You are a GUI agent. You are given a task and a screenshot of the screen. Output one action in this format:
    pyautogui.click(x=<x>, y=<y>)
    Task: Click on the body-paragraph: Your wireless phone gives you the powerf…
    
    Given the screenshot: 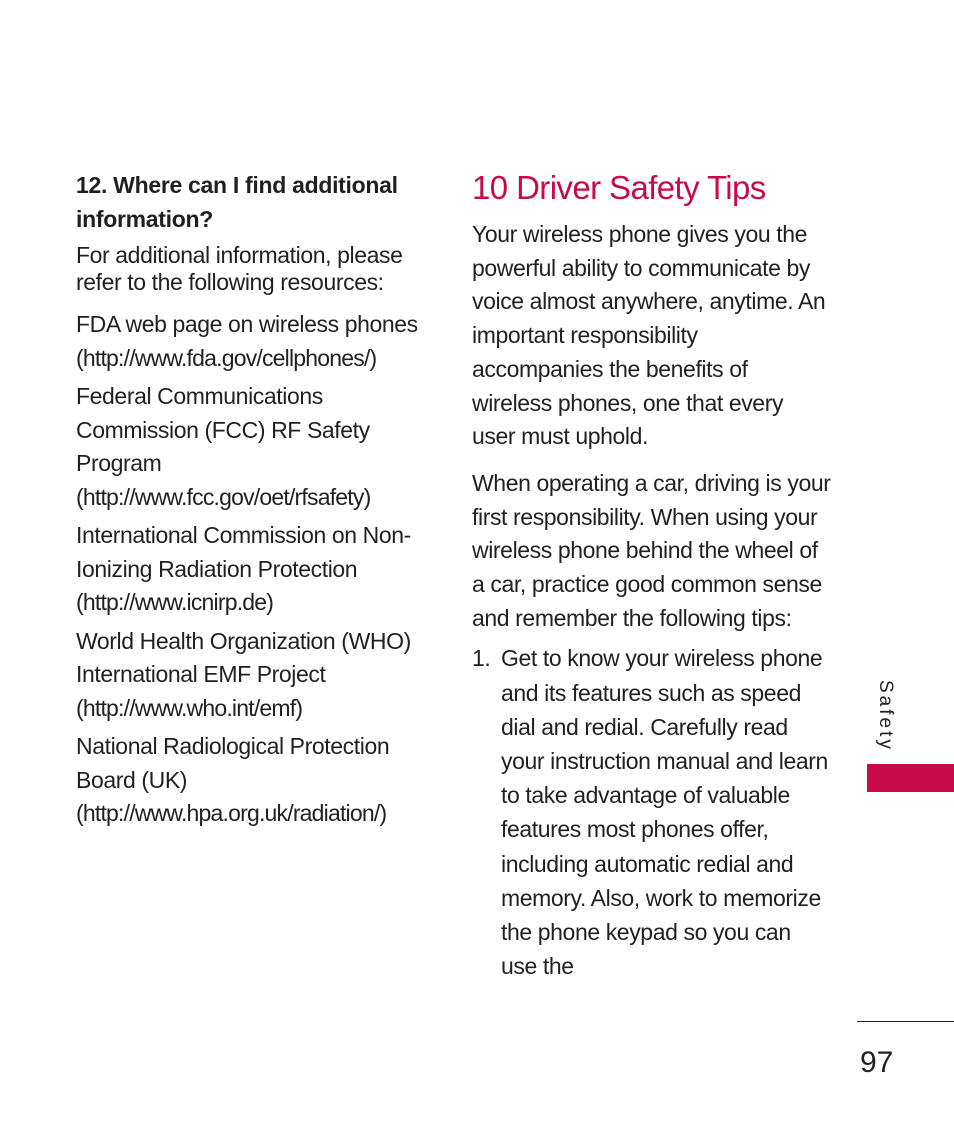 What is the action you would take?
    pyautogui.click(x=649, y=335)
    